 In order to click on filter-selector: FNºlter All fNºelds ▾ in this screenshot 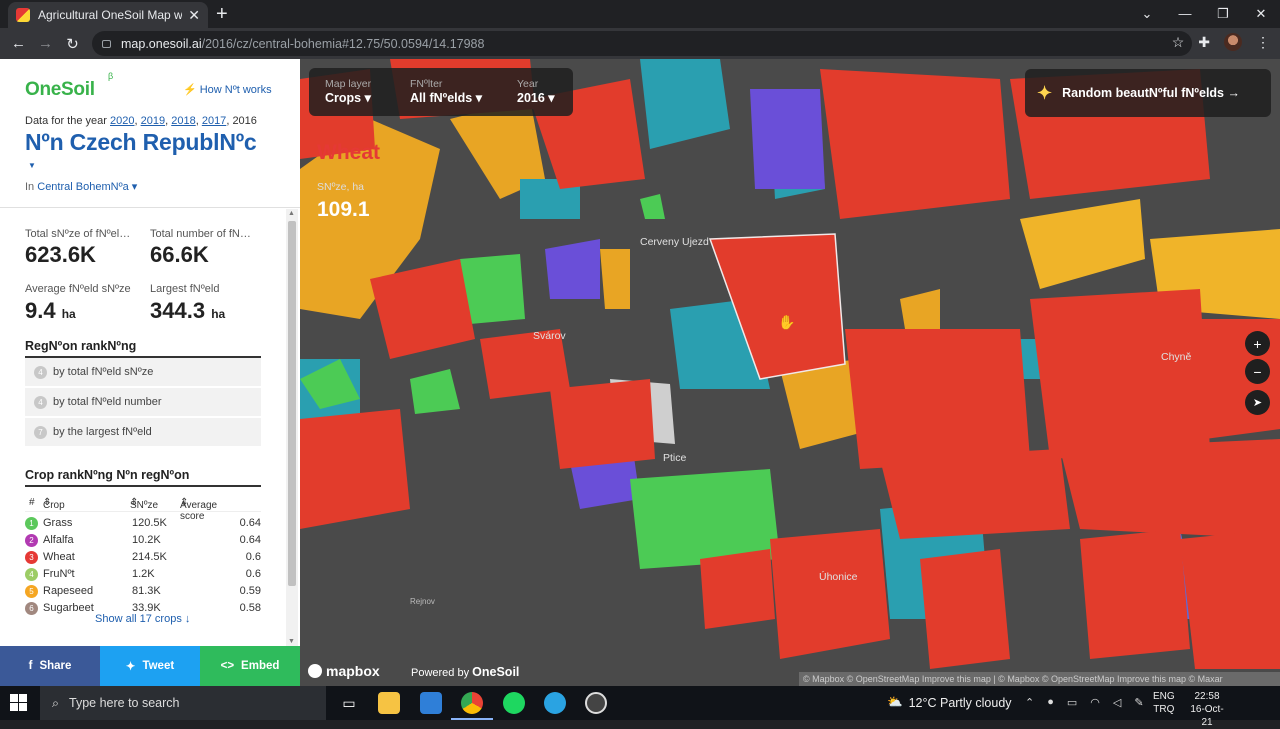, I will do `click(446, 91)`.